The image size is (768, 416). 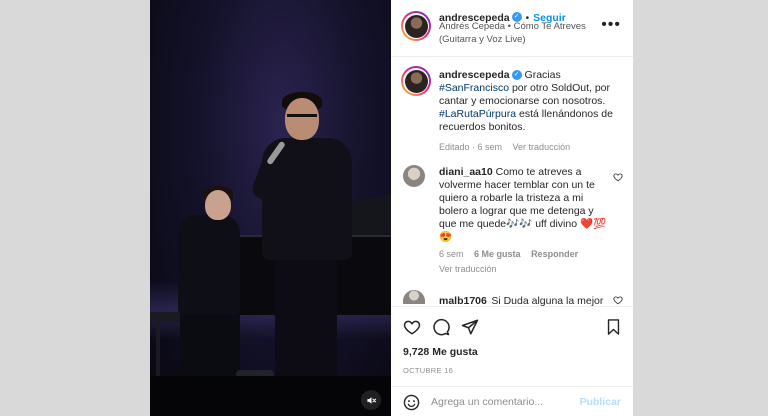 What do you see at coordinates (428, 370) in the screenshot?
I see `post-date: OCTUBRE 16` at bounding box center [428, 370].